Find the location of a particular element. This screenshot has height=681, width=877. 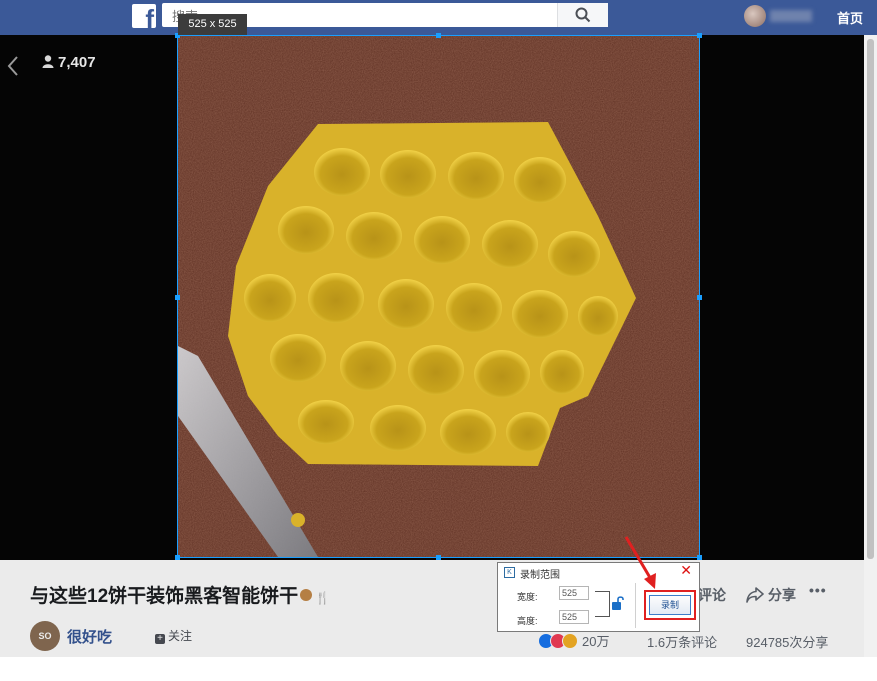

profile-name-blurred is located at coordinates (791, 16).